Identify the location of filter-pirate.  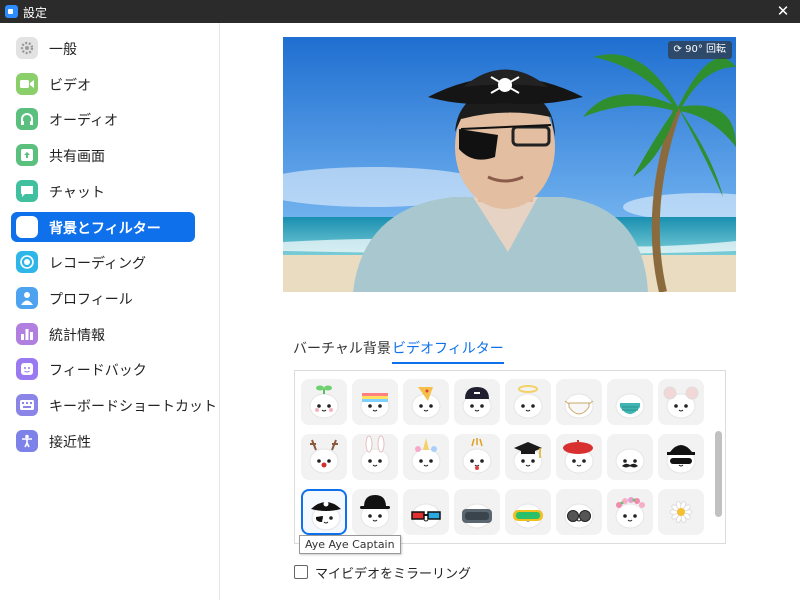
(324, 512).